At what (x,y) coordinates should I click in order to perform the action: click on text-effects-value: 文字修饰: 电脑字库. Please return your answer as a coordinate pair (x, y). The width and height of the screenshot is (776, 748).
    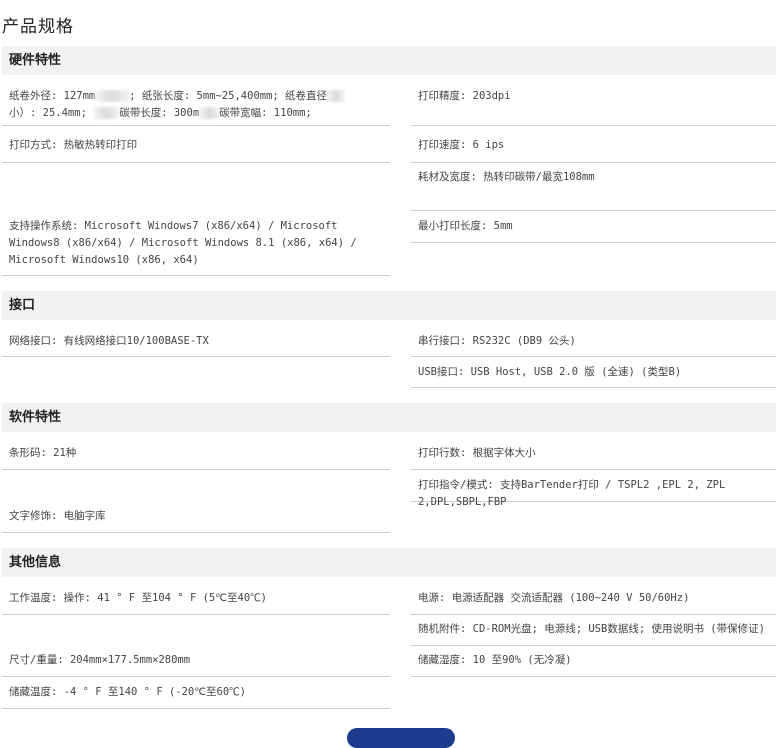
    Looking at the image, I should click on (57, 516).